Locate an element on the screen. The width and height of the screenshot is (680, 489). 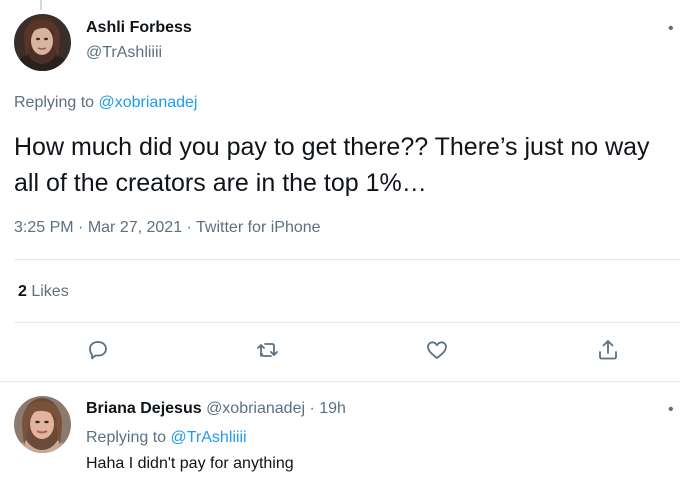
reply-header: Briana Dejesus @xobrianadej · 19h is located at coordinates (216, 409).